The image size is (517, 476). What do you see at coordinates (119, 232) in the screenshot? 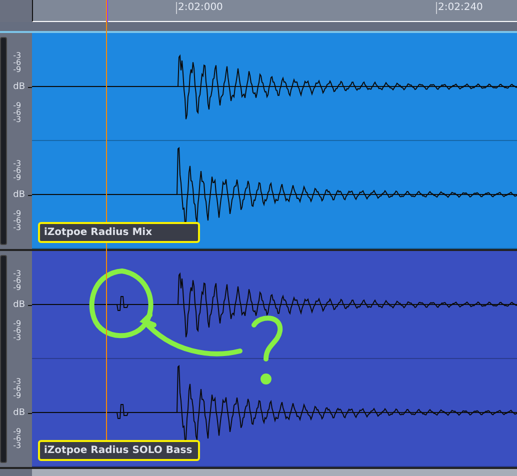
I see `track-name: iZotpoe Radius Mix` at bounding box center [119, 232].